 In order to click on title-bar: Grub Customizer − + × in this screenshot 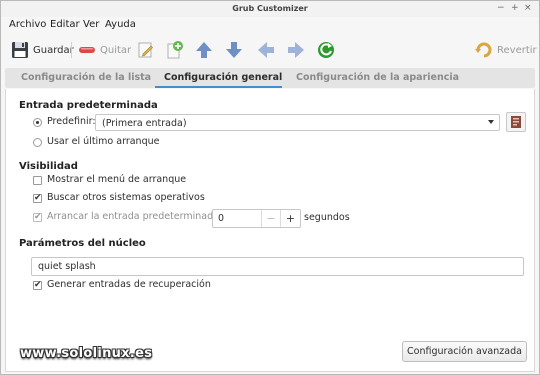, I will do `click(270, 9)`.